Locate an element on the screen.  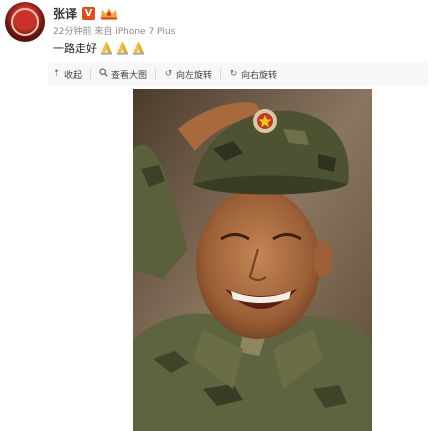
image-toolbar: ⇡ 收起 查看大图 ↺ 向左旋转 ↻ 向右旋转 is located at coordinates (238, 74).